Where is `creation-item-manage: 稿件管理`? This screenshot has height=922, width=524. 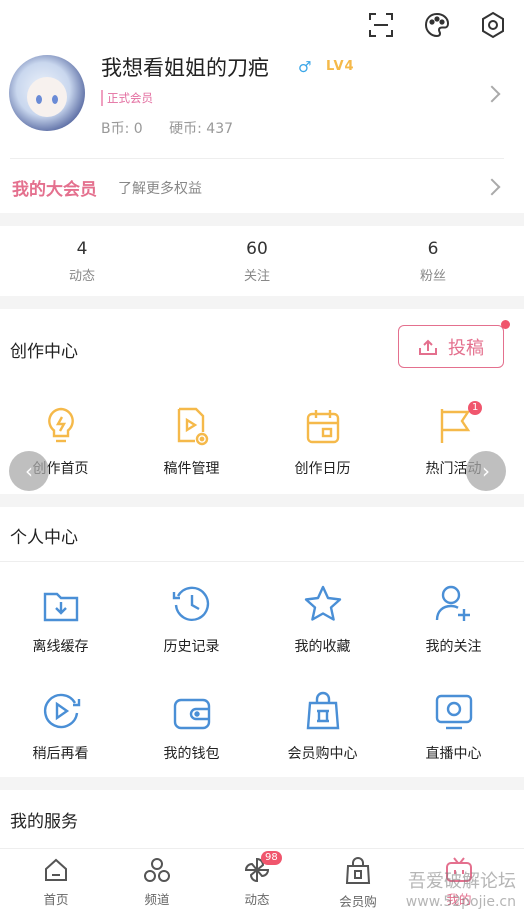
creation-item-manage: 稿件管理 is located at coordinates (191, 439).